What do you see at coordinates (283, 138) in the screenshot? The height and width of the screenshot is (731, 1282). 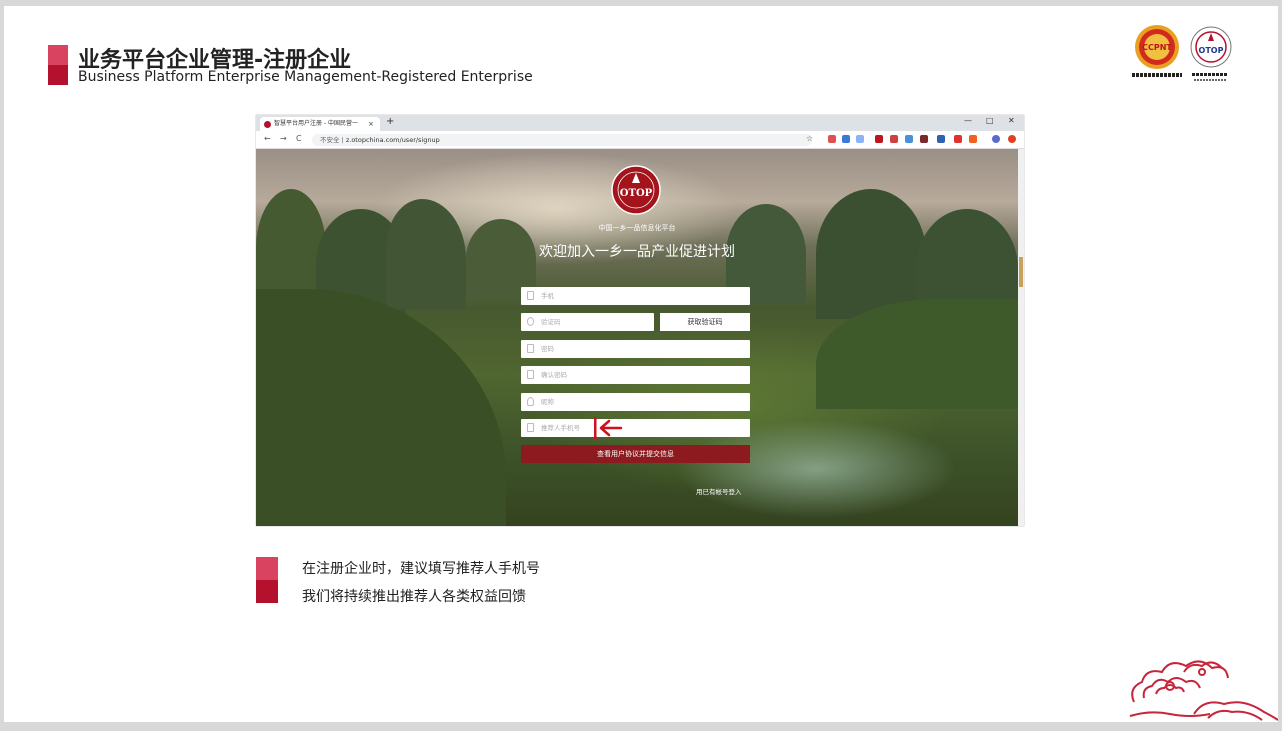 I see `forward-icon: →` at bounding box center [283, 138].